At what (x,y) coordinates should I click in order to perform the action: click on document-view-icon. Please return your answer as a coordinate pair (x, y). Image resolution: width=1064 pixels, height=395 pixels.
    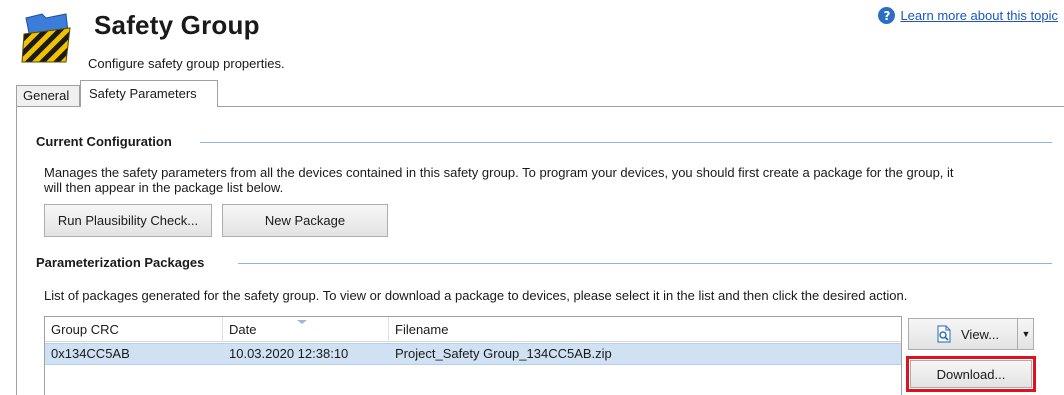
    Looking at the image, I should click on (944, 334).